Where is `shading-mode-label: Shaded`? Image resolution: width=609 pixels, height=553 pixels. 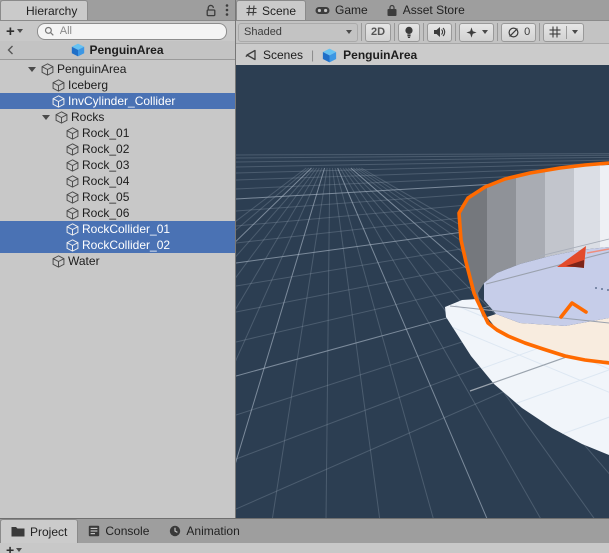 shading-mode-label: Shaded is located at coordinates (263, 32).